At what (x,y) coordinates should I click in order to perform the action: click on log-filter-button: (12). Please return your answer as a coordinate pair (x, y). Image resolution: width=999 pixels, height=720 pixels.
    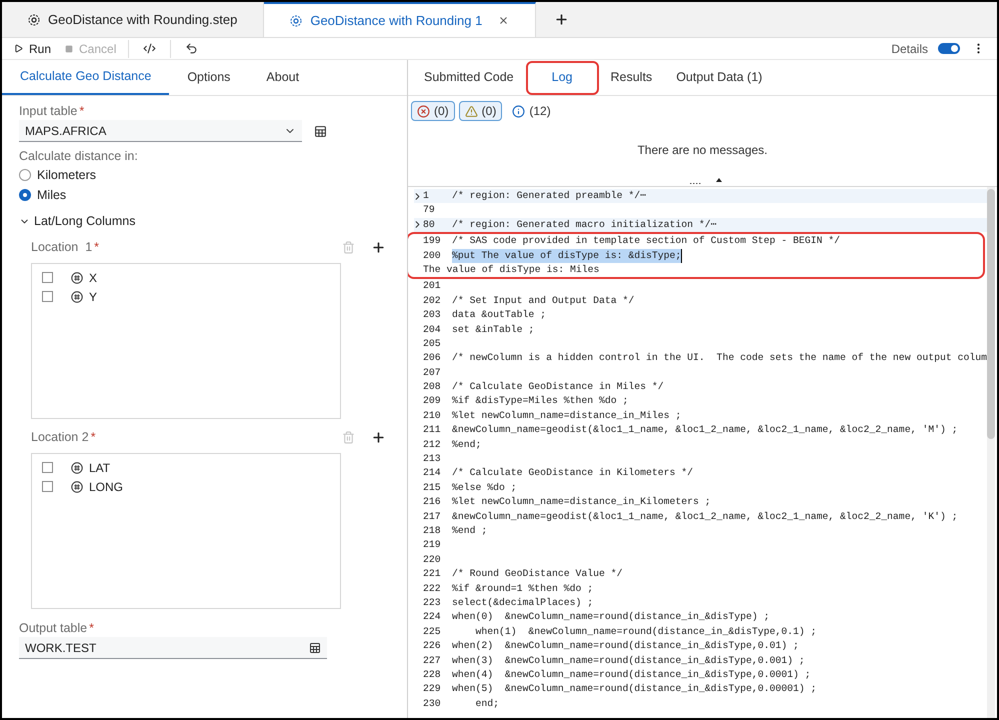
    Looking at the image, I should click on (531, 111).